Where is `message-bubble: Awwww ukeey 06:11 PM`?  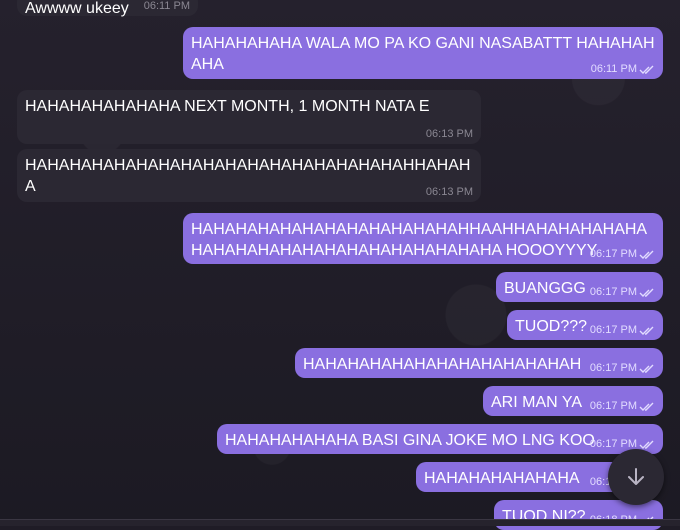 message-bubble: Awwww ukeey 06:11 PM is located at coordinates (107, 8).